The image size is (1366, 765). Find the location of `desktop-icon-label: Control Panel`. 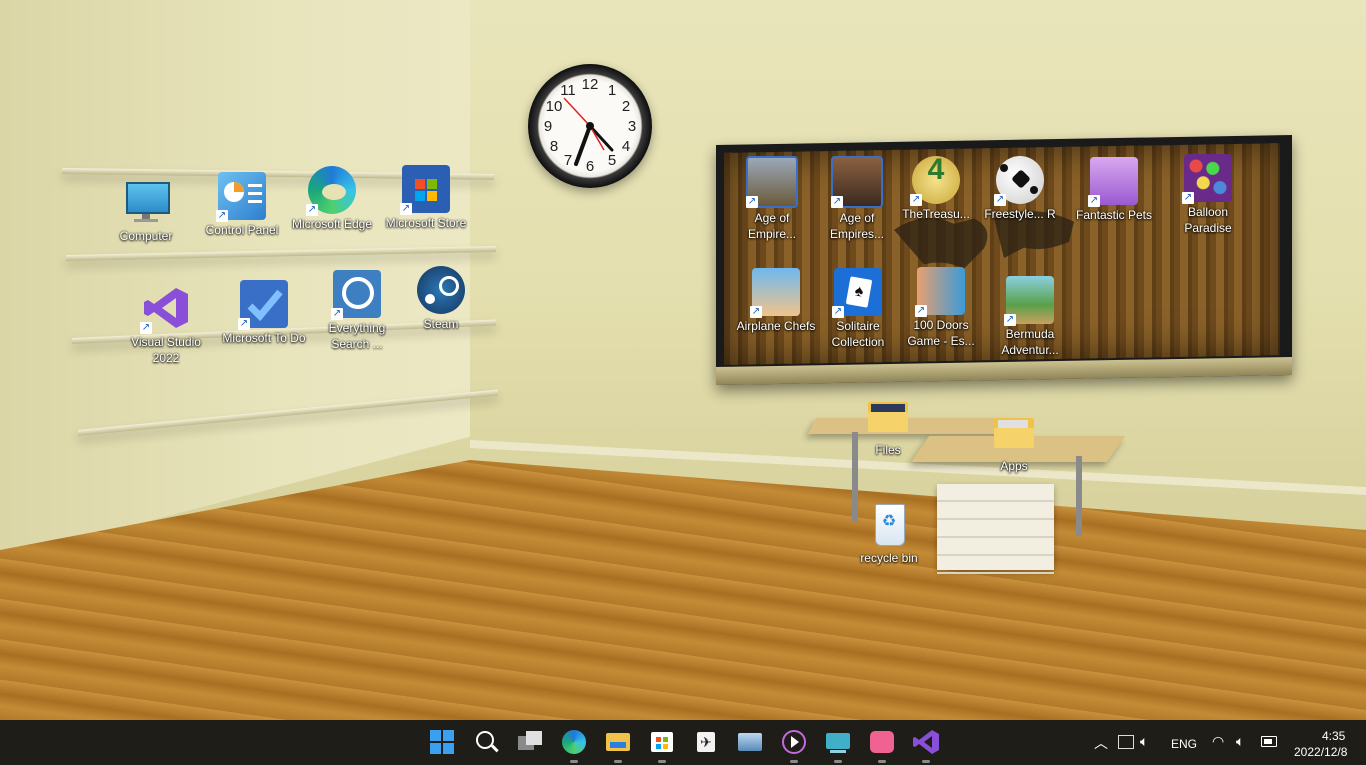

desktop-icon-label: Control Panel is located at coordinates (242, 230).